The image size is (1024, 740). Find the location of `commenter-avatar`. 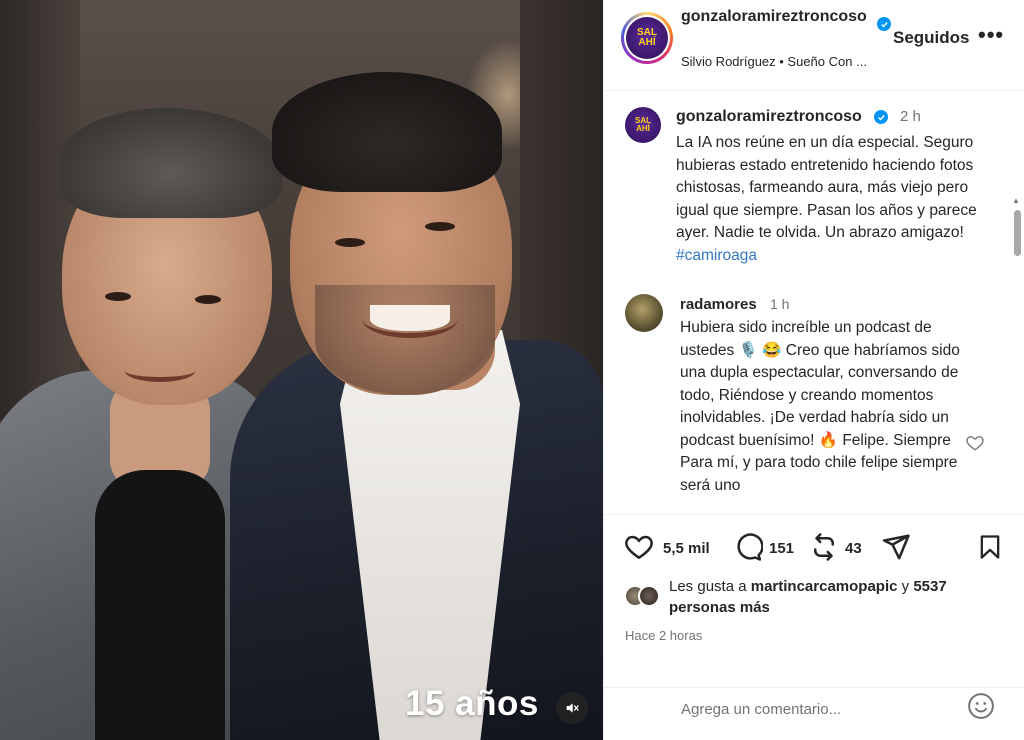

commenter-avatar is located at coordinates (644, 313).